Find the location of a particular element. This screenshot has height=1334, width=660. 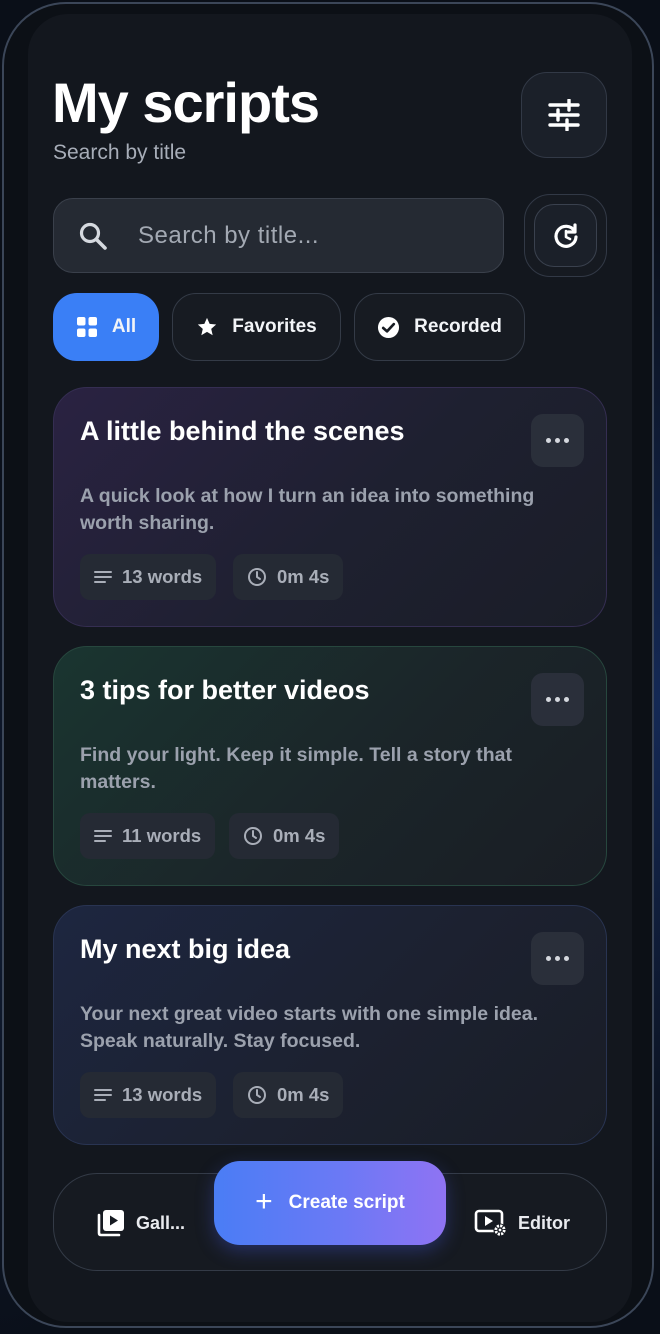

refresh-button-inner is located at coordinates (565, 235).